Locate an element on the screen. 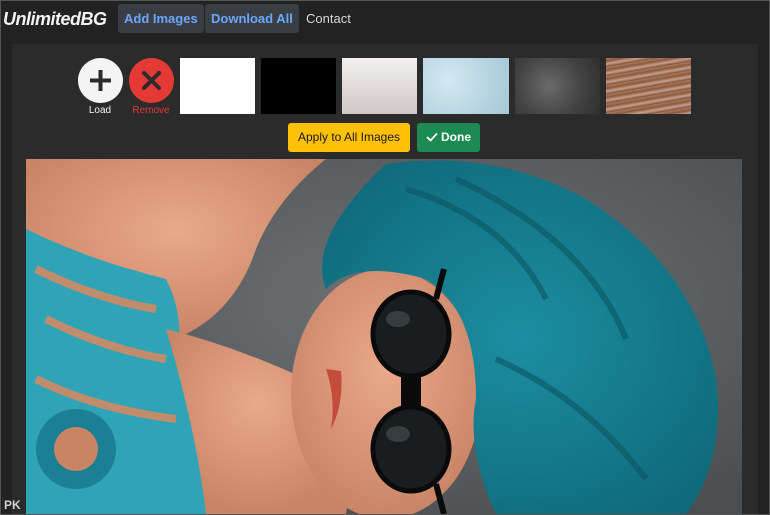  load-button is located at coordinates (100, 80).